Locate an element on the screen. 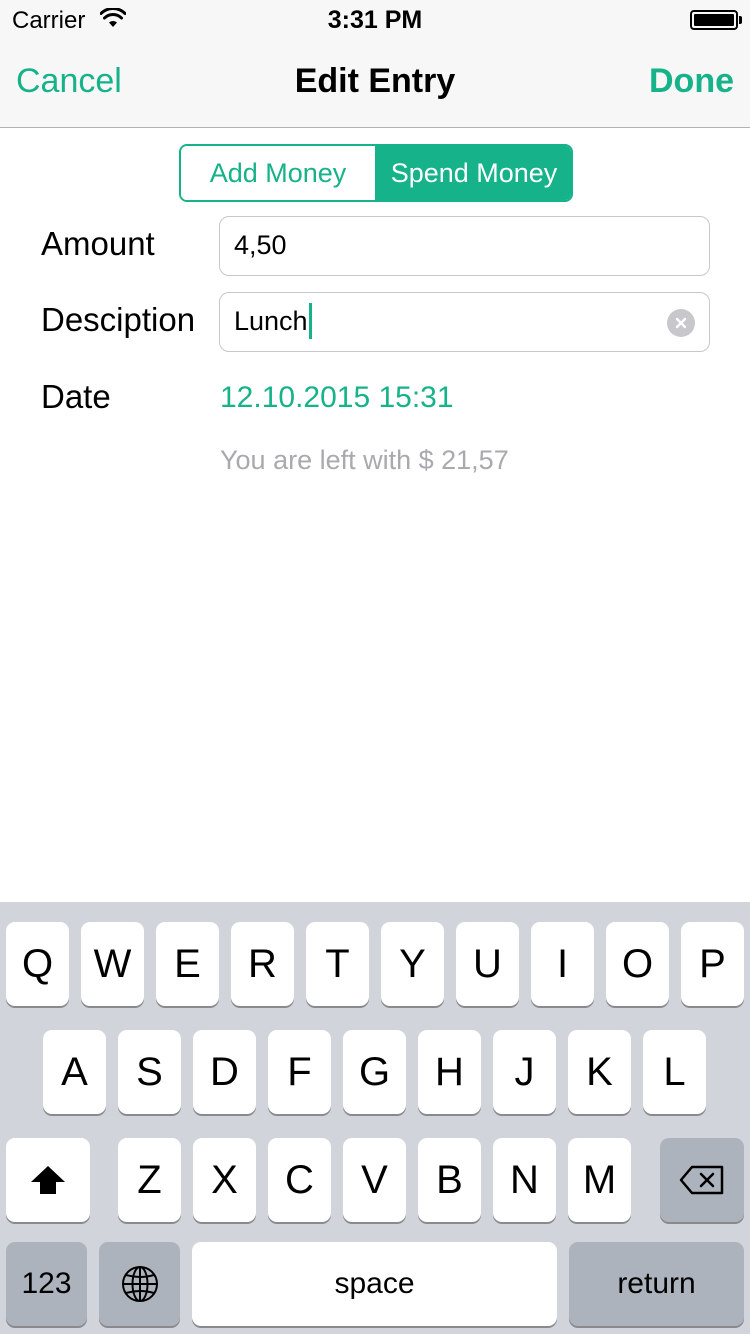 Image resolution: width=750 pixels, height=1334 pixels. numbers-key: 123 is located at coordinates (46, 1284).